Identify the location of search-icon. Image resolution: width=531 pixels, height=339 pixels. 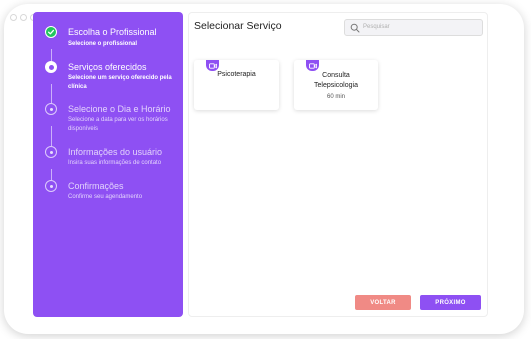
(355, 28).